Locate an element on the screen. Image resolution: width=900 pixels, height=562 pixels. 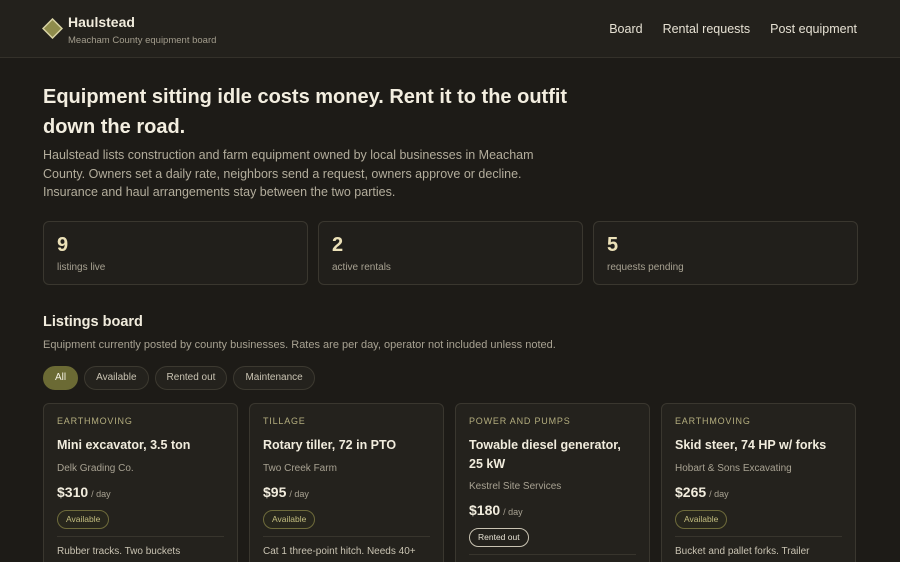
stat-value: 5 is located at coordinates (613, 245).